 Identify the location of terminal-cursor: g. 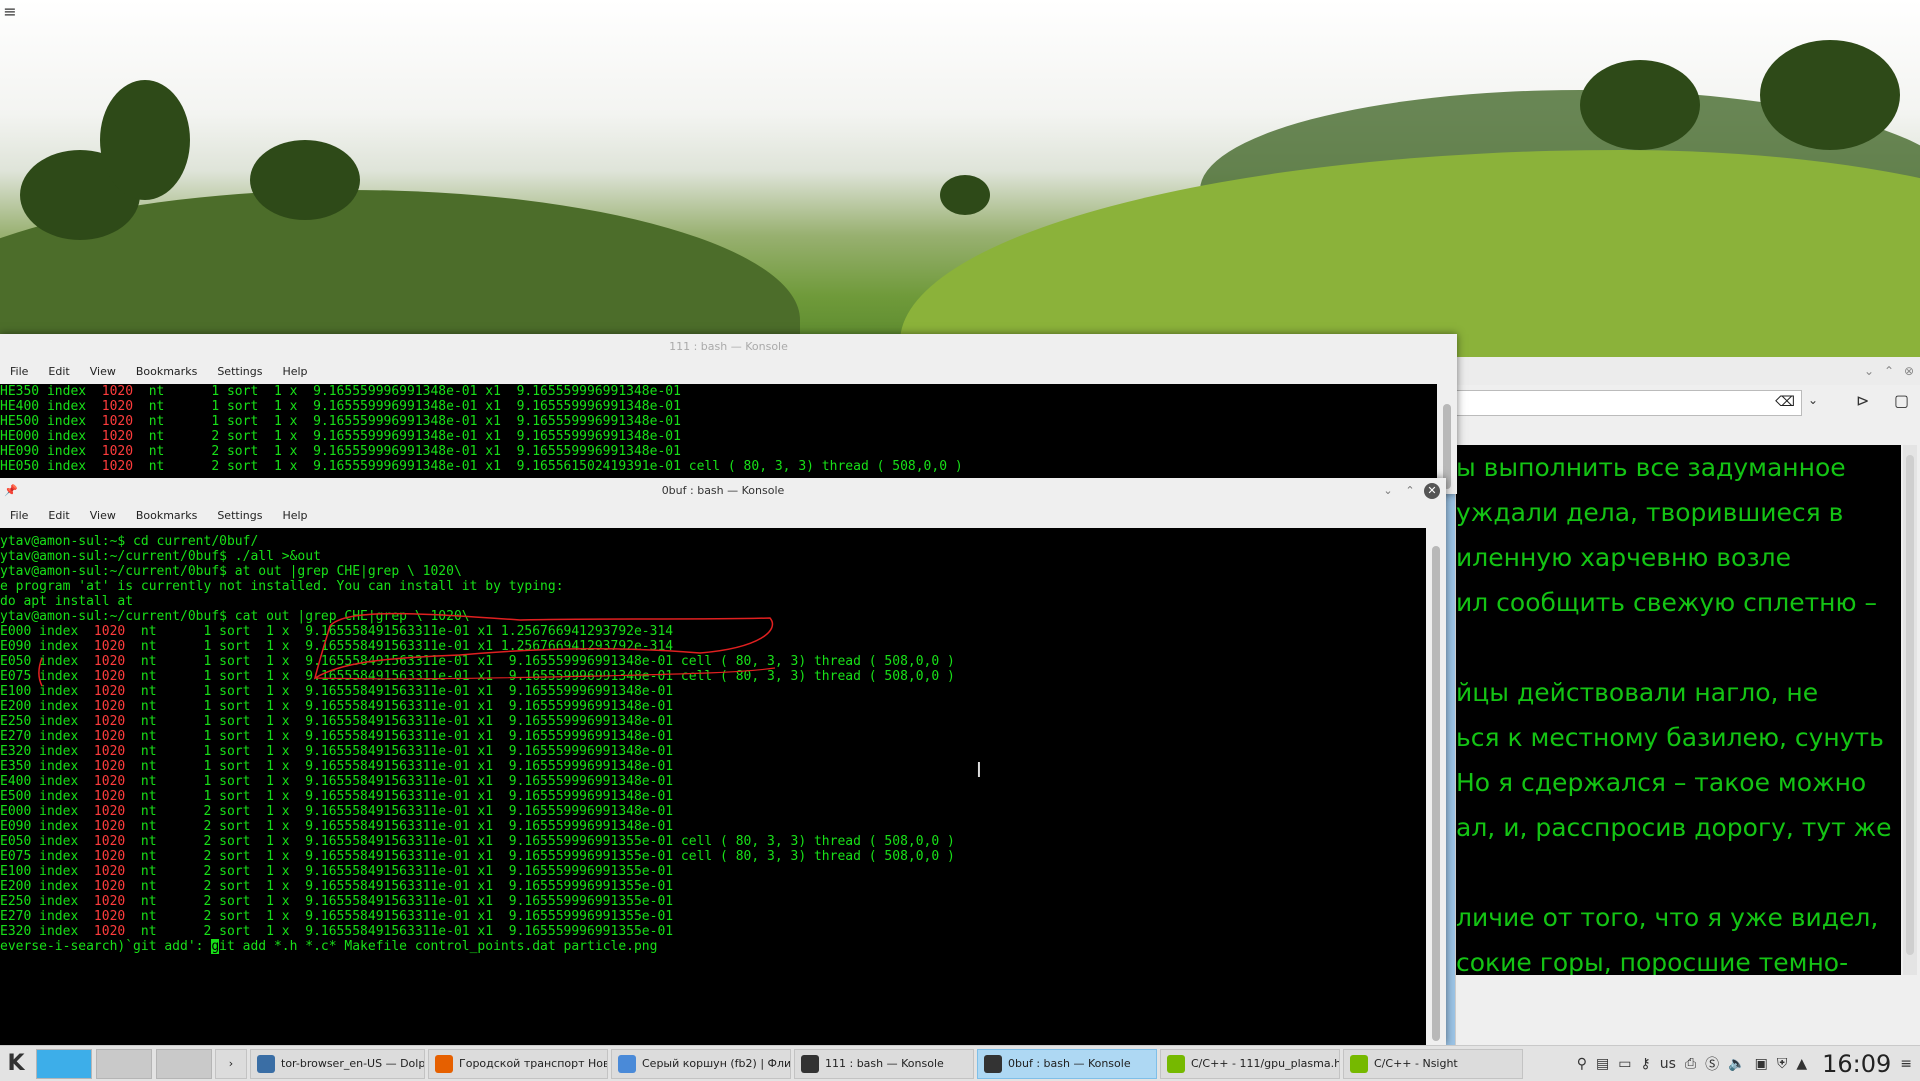
(215, 946).